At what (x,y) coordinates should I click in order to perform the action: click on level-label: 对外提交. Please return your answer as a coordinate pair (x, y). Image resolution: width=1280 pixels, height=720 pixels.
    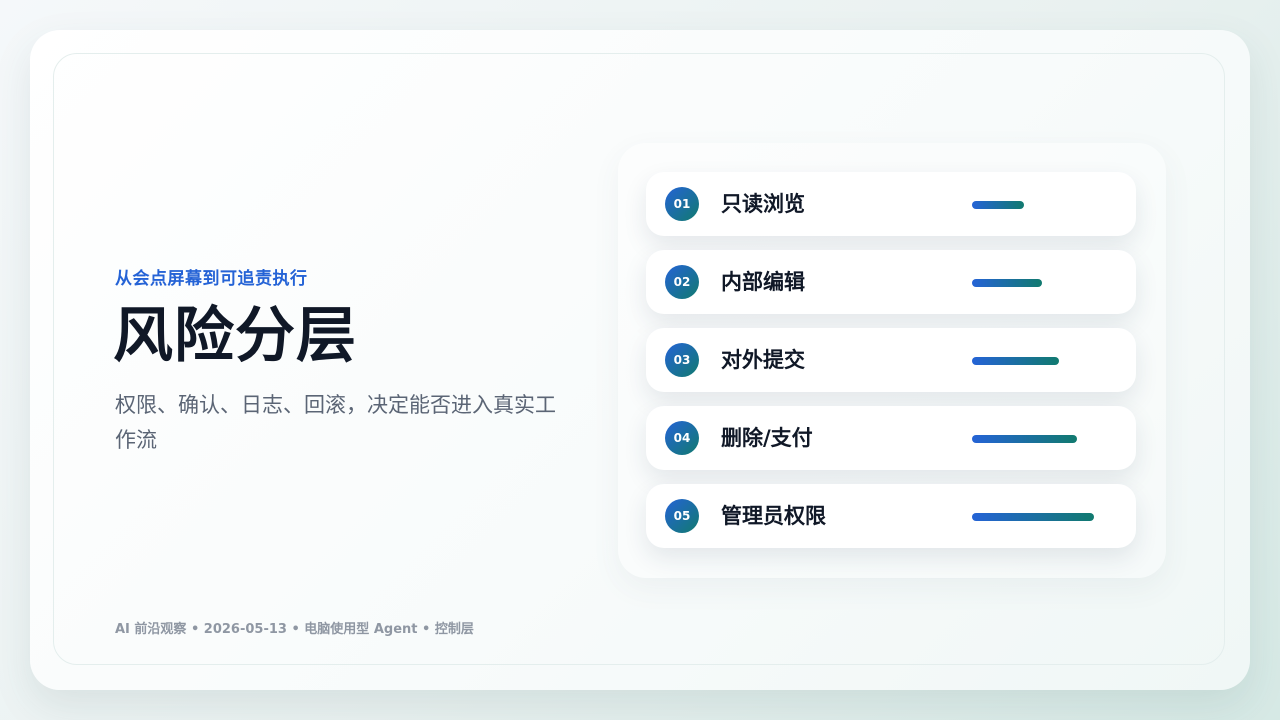
    Looking at the image, I should click on (763, 360).